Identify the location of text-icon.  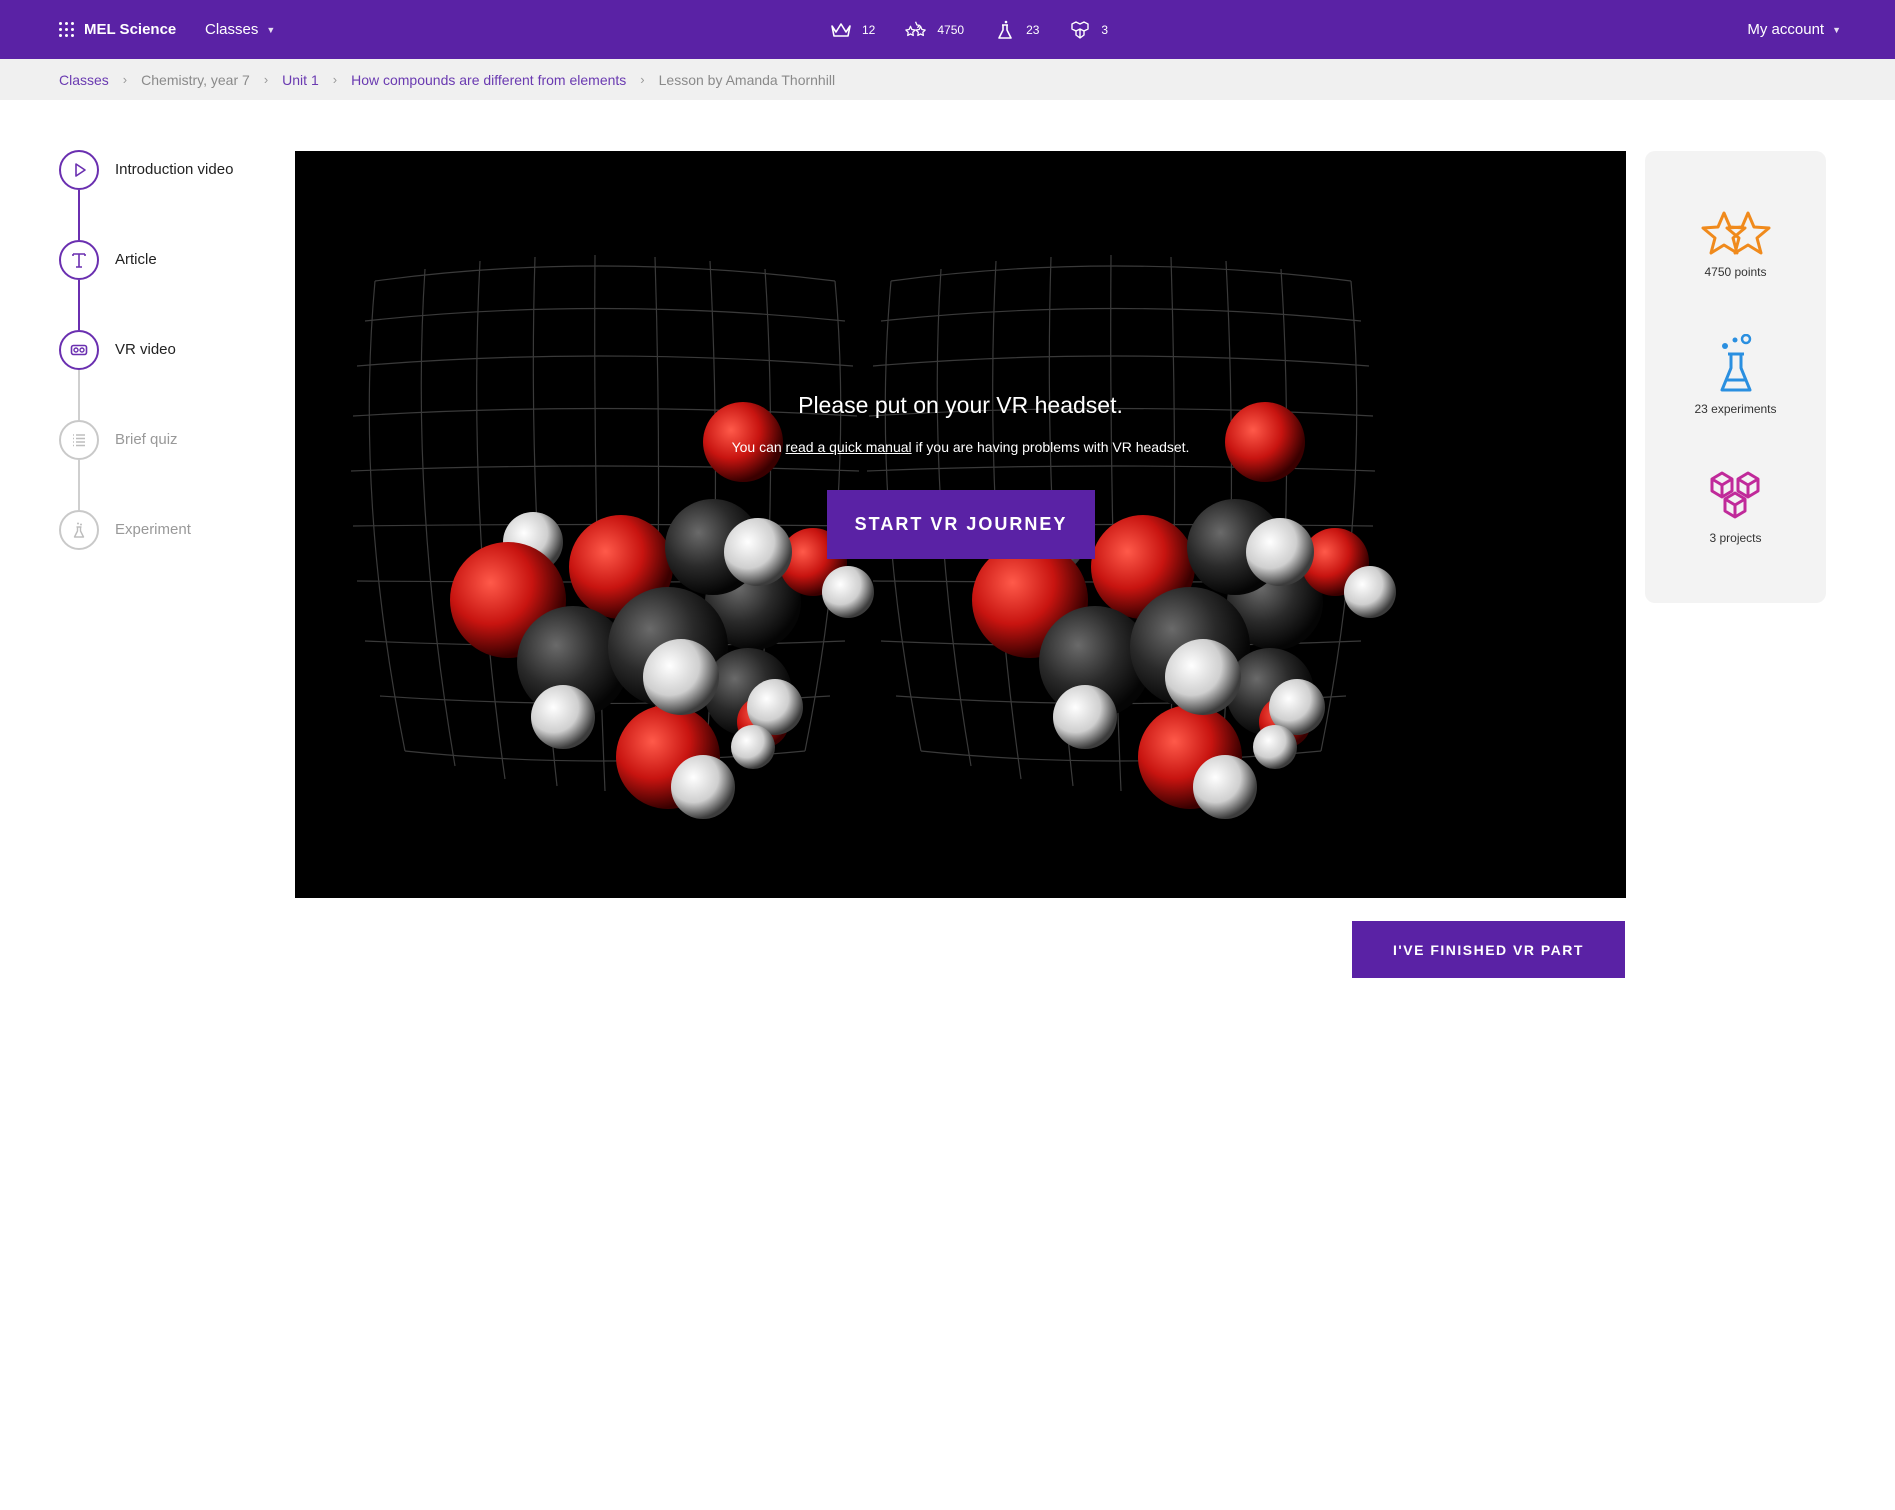
(79, 260).